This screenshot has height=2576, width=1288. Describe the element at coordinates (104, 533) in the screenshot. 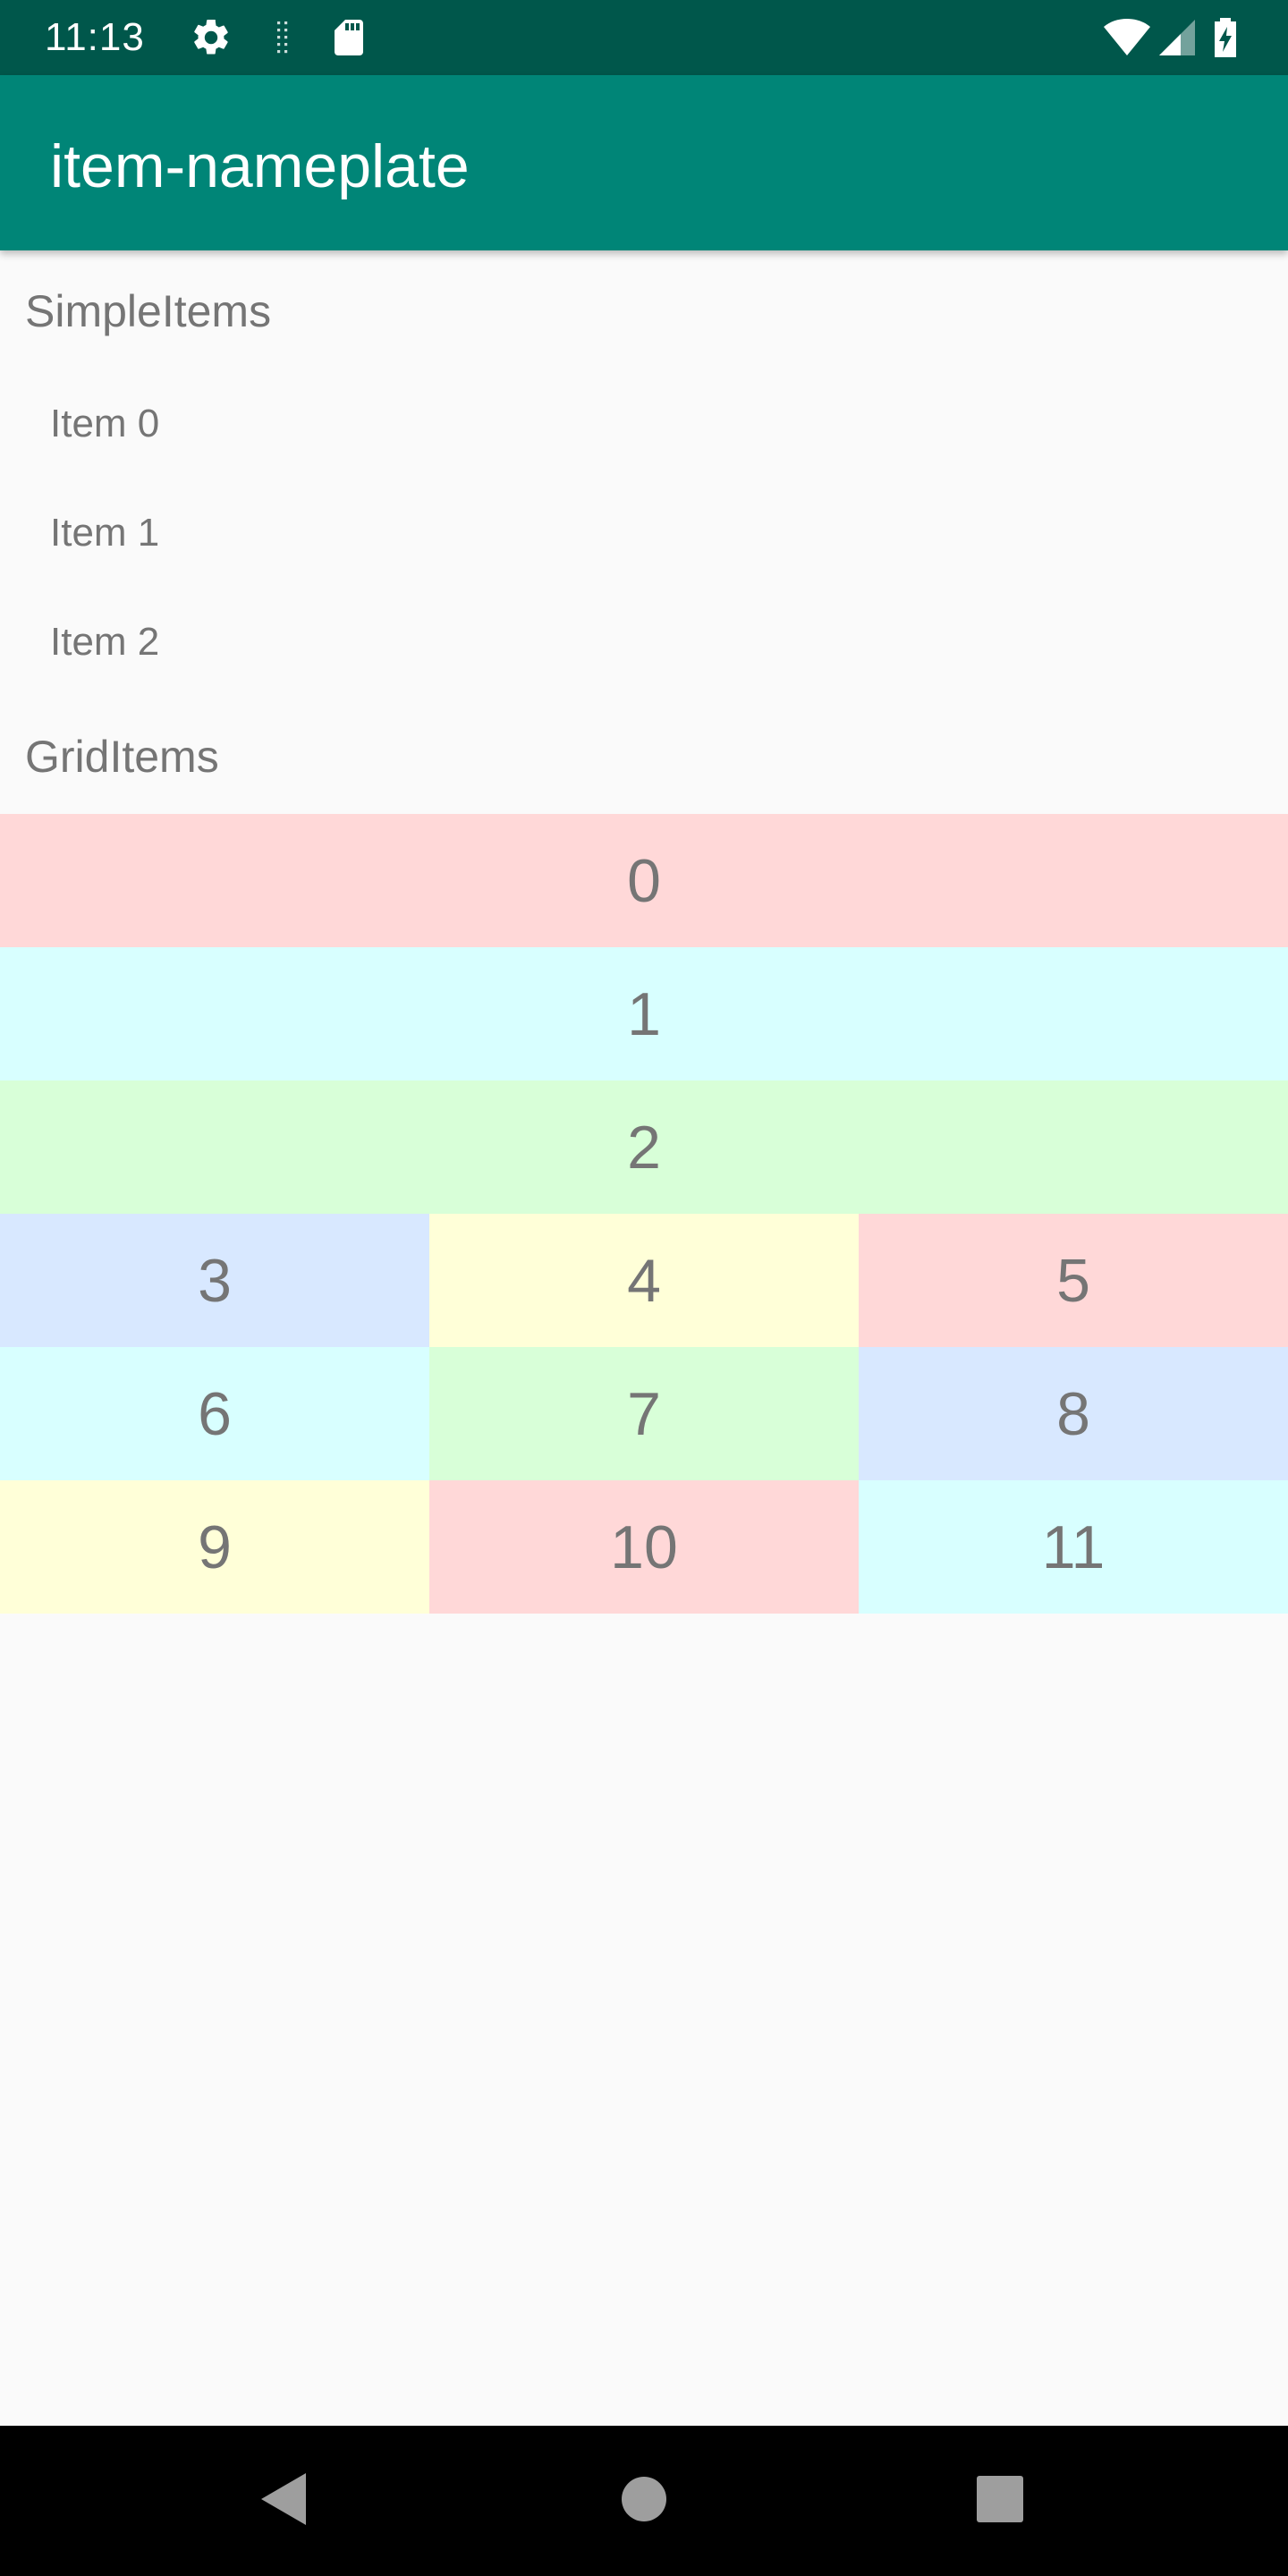

I see `list-item: Item 1` at that location.